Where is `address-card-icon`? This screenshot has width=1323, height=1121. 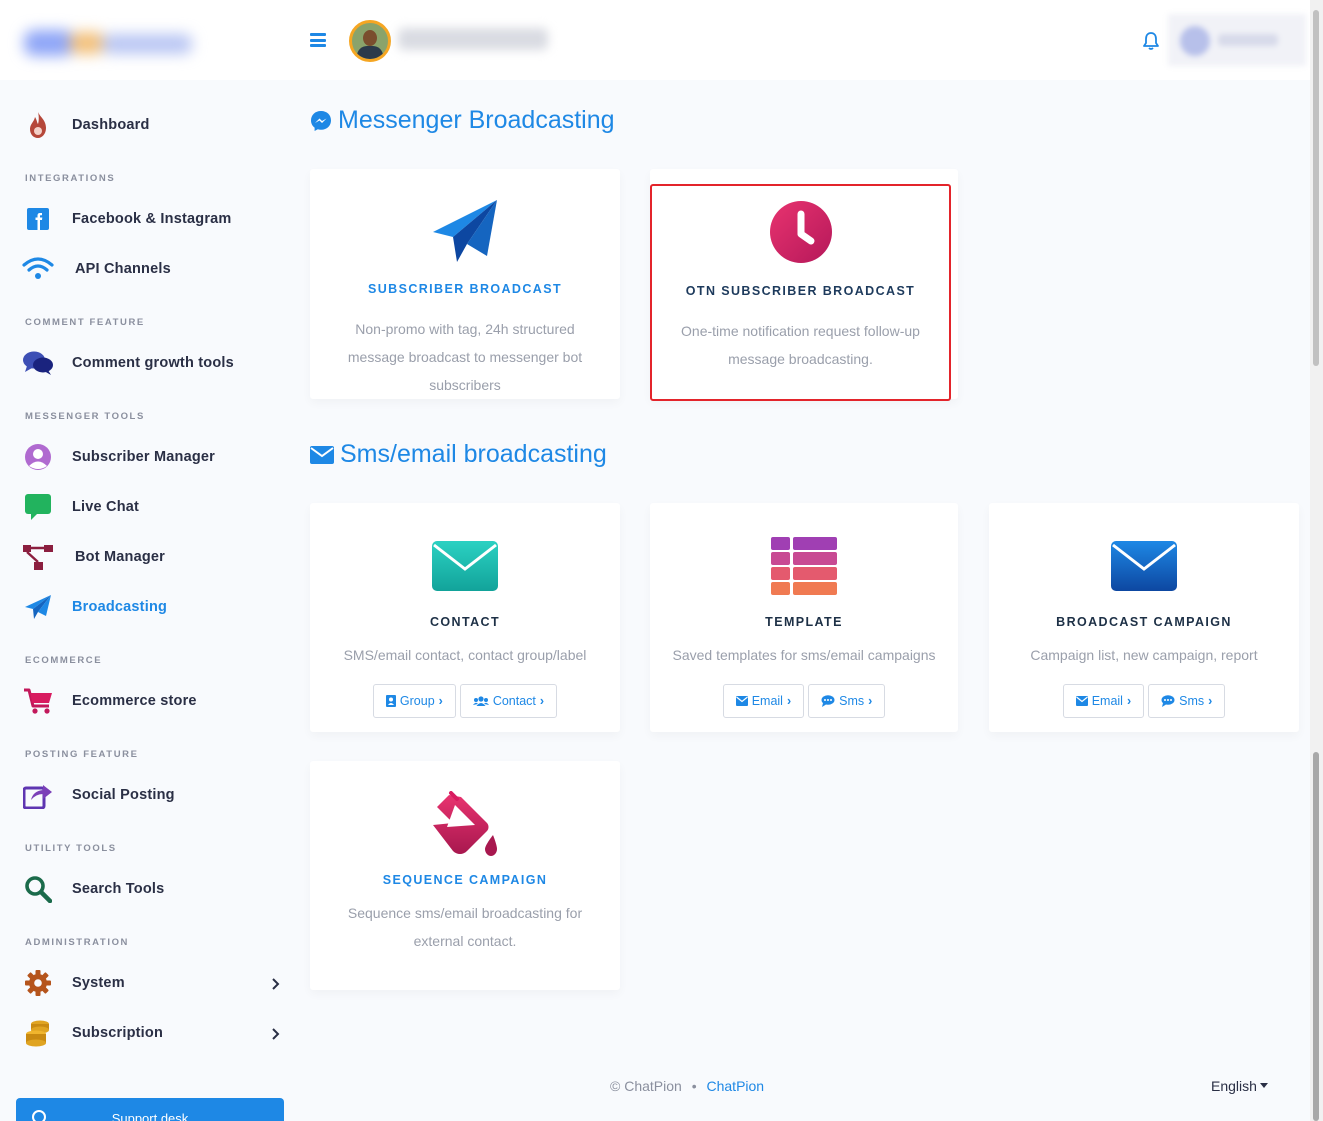 address-card-icon is located at coordinates (390, 701).